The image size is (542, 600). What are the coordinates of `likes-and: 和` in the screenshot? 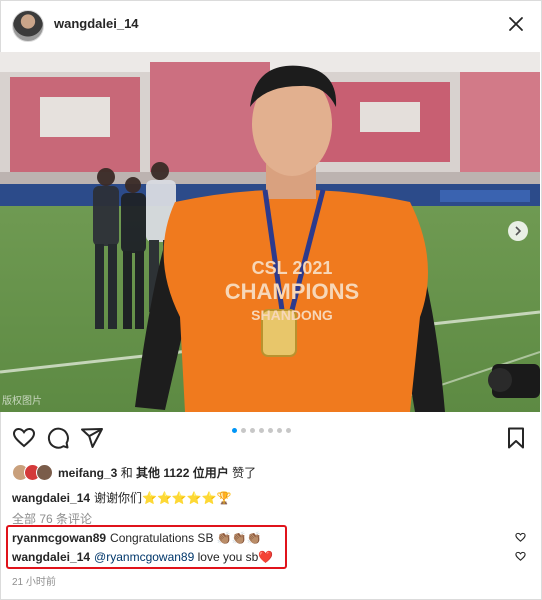 It's located at (127, 472).